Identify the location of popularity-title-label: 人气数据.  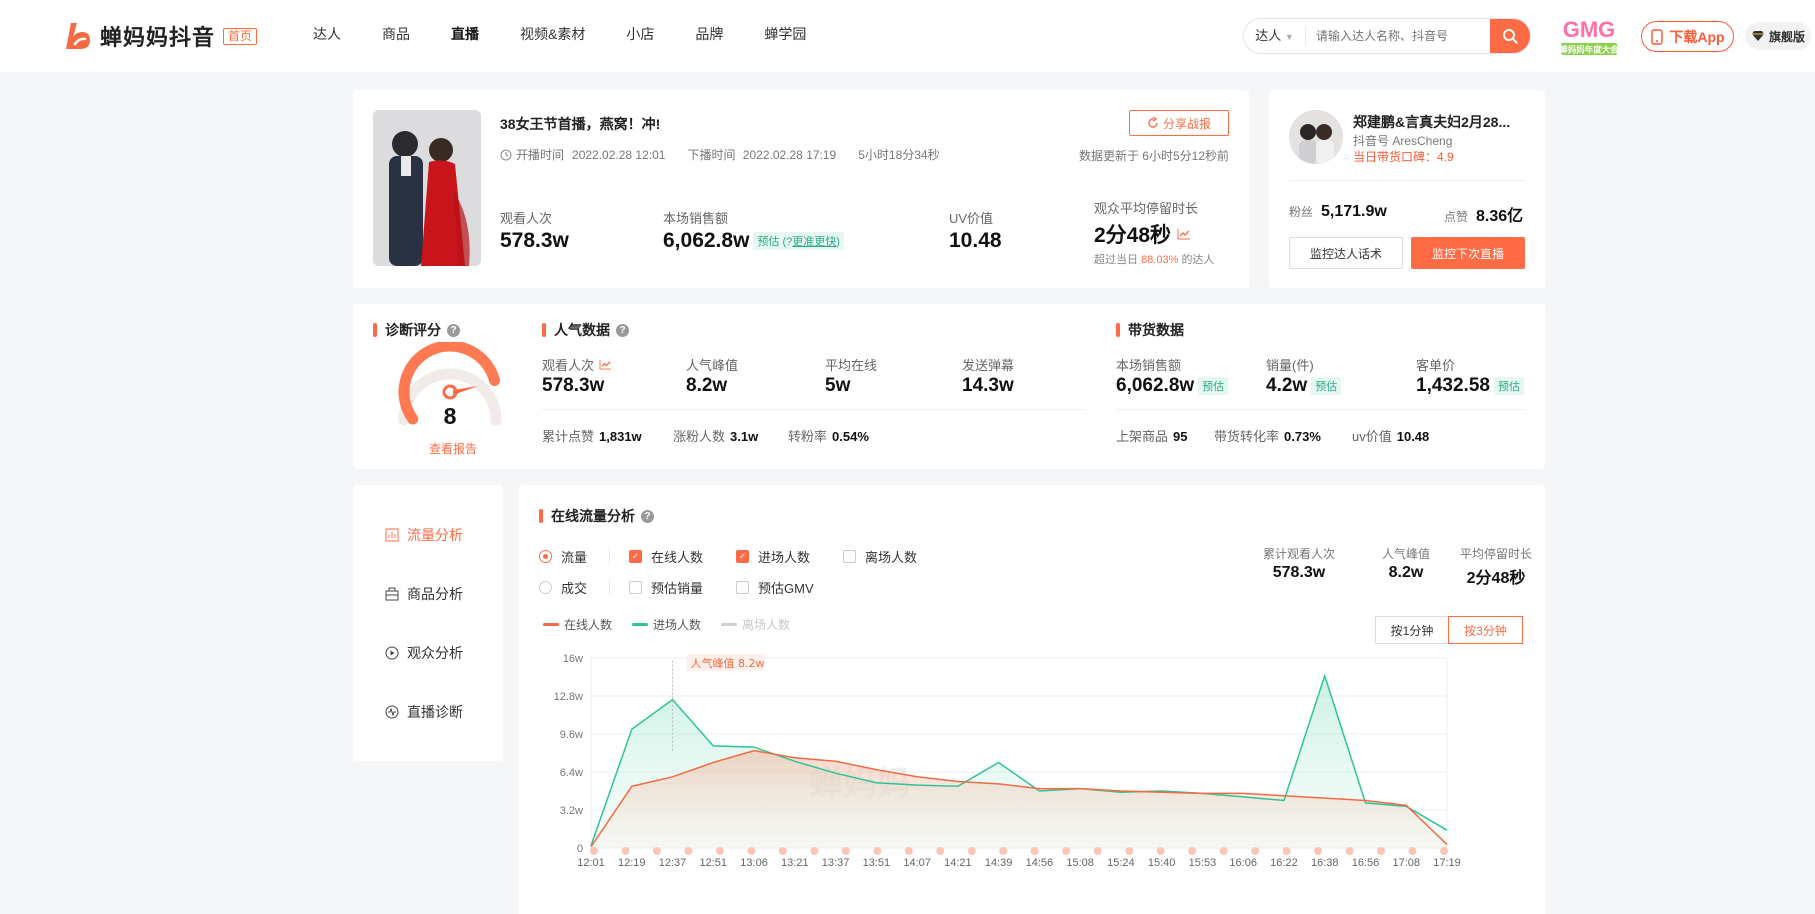
(582, 330).